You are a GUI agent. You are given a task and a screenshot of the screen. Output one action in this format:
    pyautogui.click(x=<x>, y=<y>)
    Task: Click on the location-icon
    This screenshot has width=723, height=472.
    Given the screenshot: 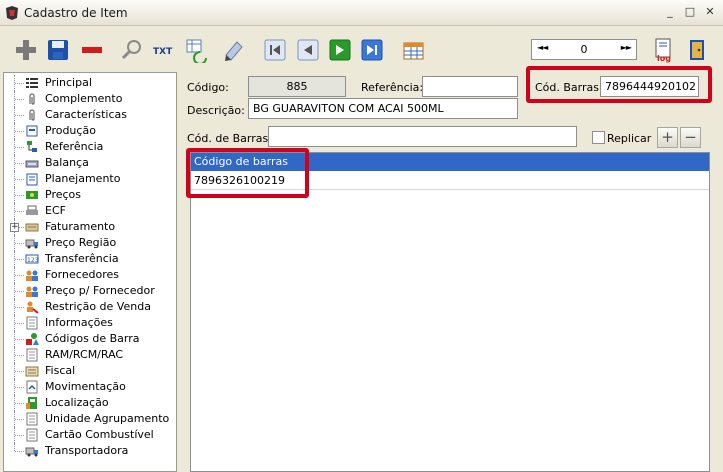 What is the action you would take?
    pyautogui.click(x=32, y=403)
    